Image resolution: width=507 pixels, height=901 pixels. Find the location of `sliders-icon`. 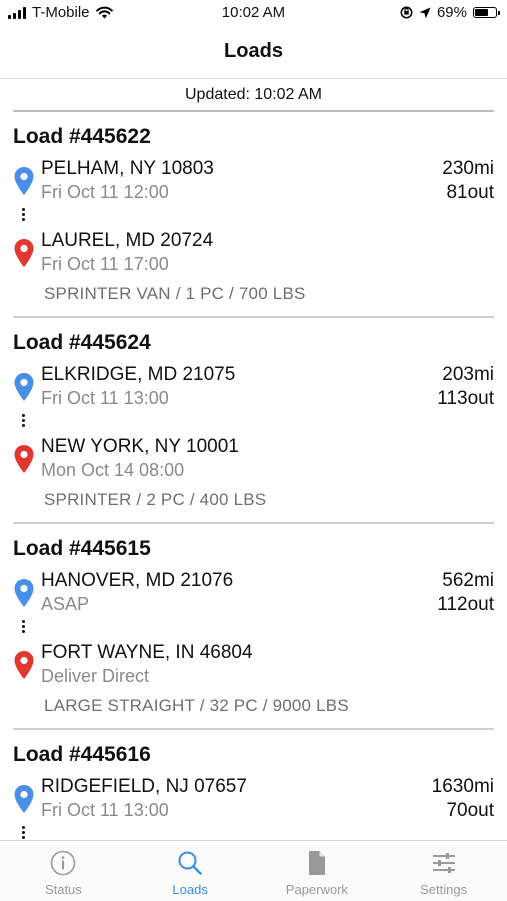

sliders-icon is located at coordinates (443, 863).